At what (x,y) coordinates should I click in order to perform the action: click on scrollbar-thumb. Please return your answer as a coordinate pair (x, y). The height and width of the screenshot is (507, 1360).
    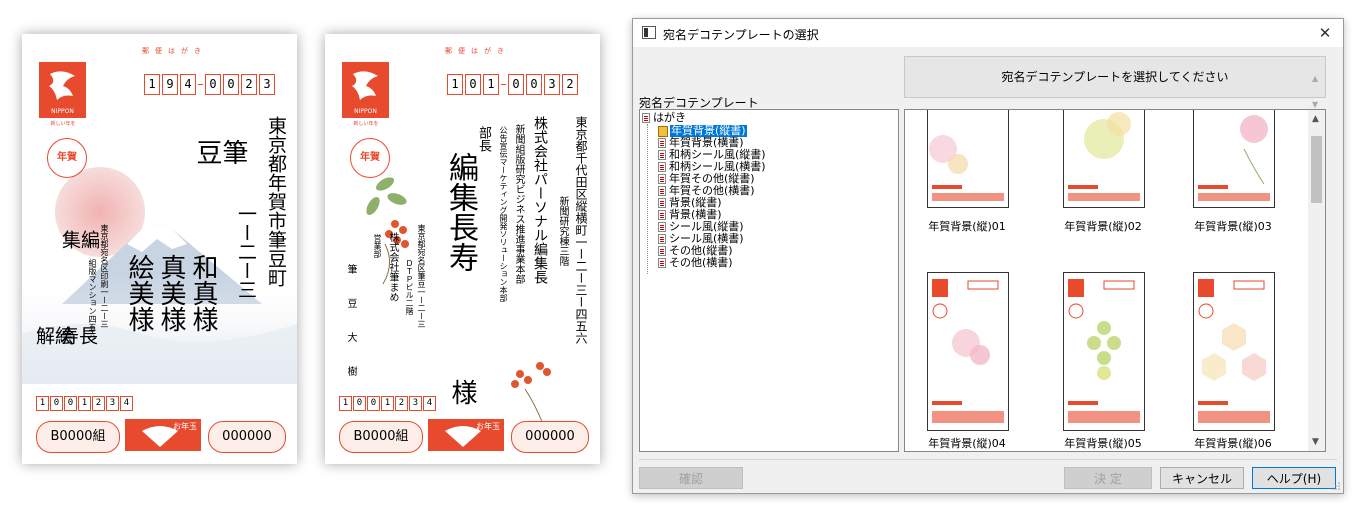
    Looking at the image, I should click on (1316, 169).